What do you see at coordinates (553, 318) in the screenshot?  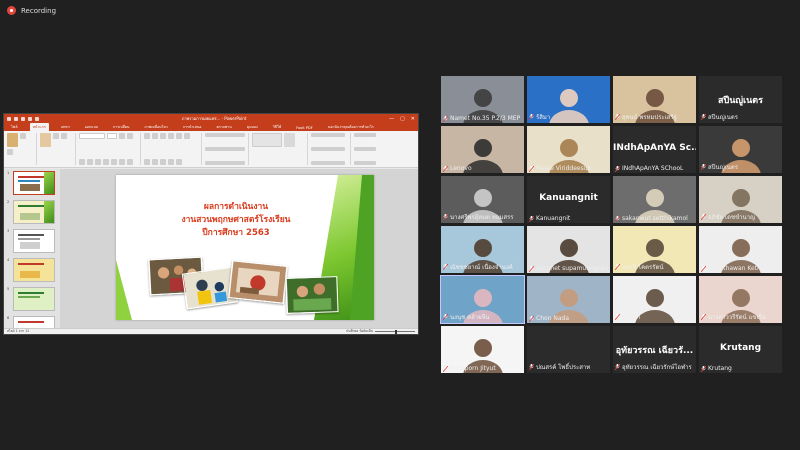 I see `participant-name: Chon Nada` at bounding box center [553, 318].